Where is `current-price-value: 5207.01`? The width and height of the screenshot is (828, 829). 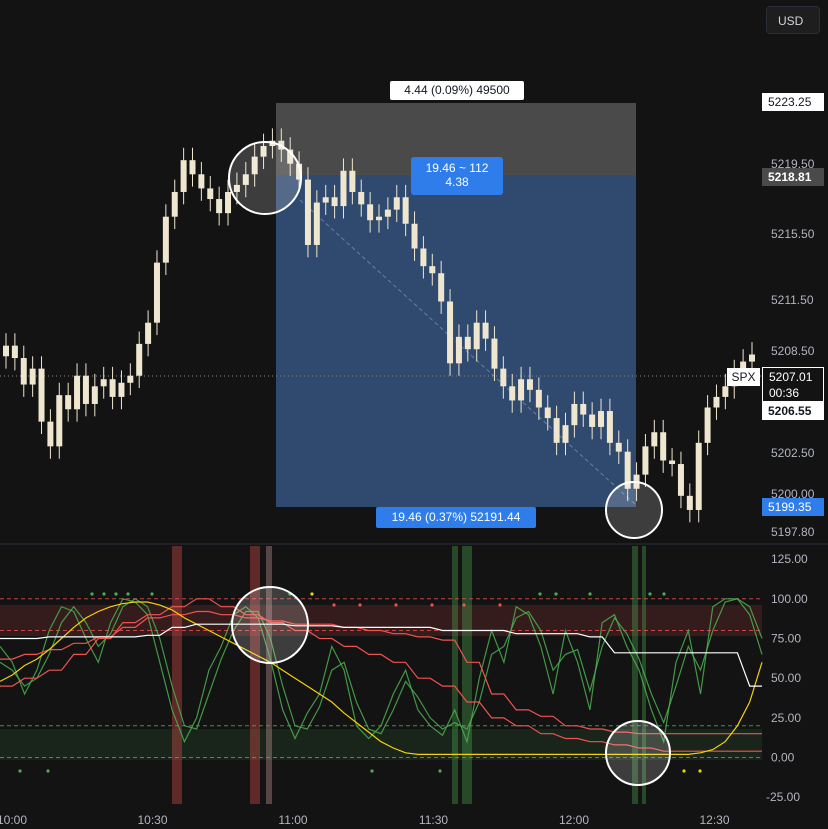
current-price-value: 5207.01 is located at coordinates (791, 377).